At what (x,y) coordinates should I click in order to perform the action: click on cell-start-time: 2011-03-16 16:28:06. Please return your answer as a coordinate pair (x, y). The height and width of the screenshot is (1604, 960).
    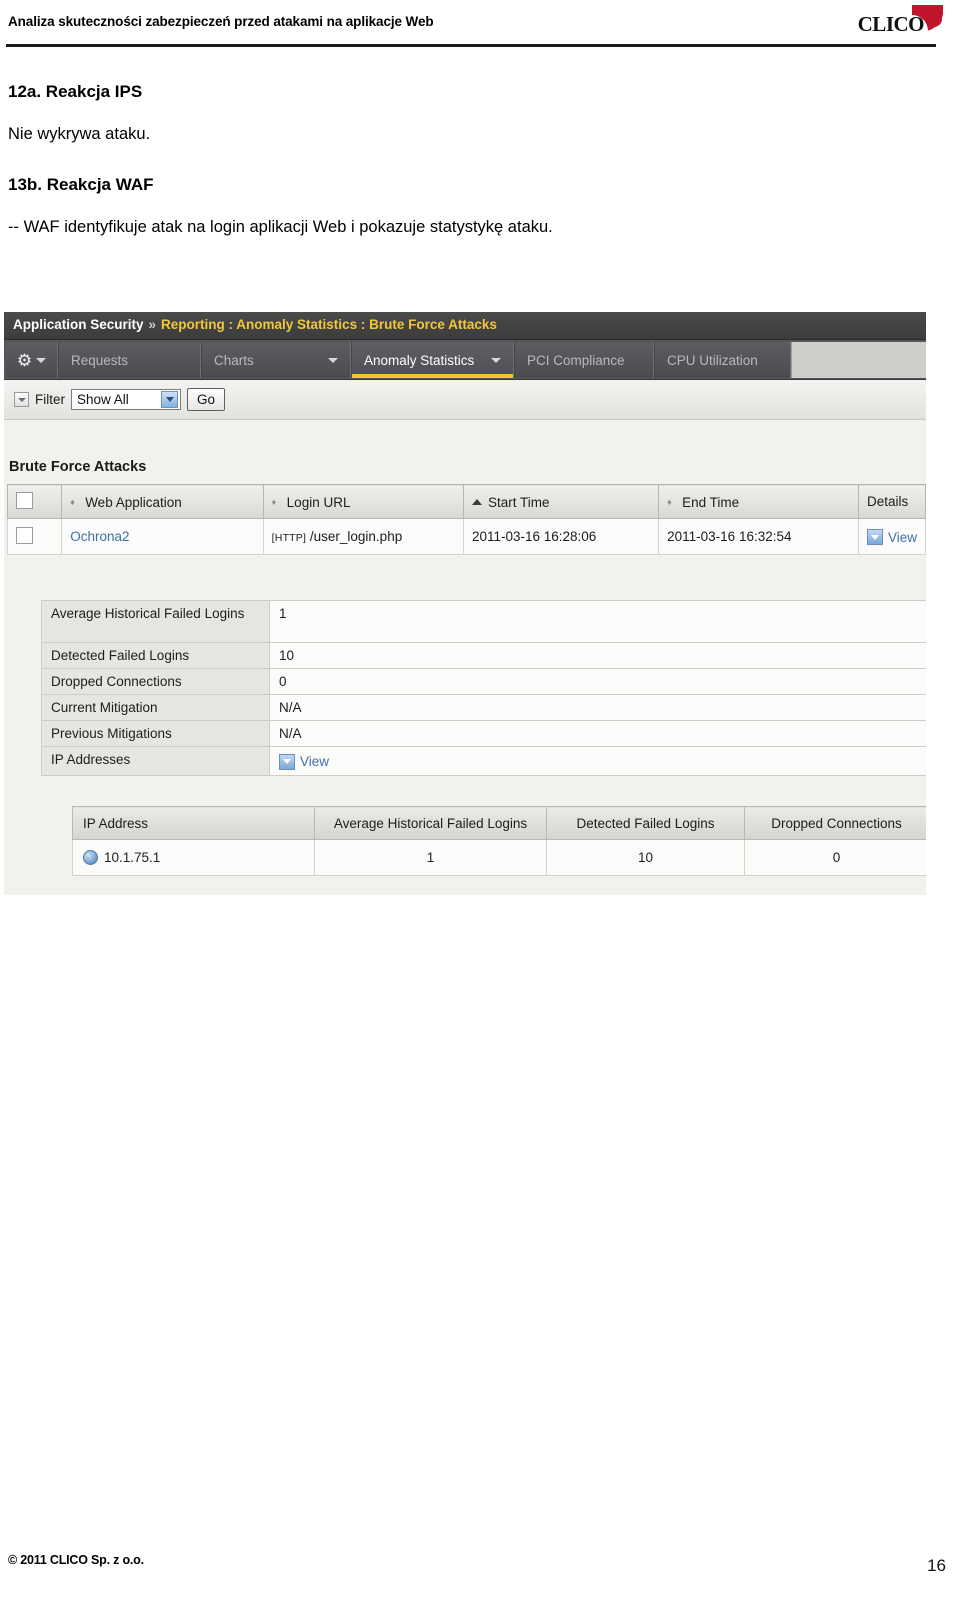
    Looking at the image, I should click on (561, 536).